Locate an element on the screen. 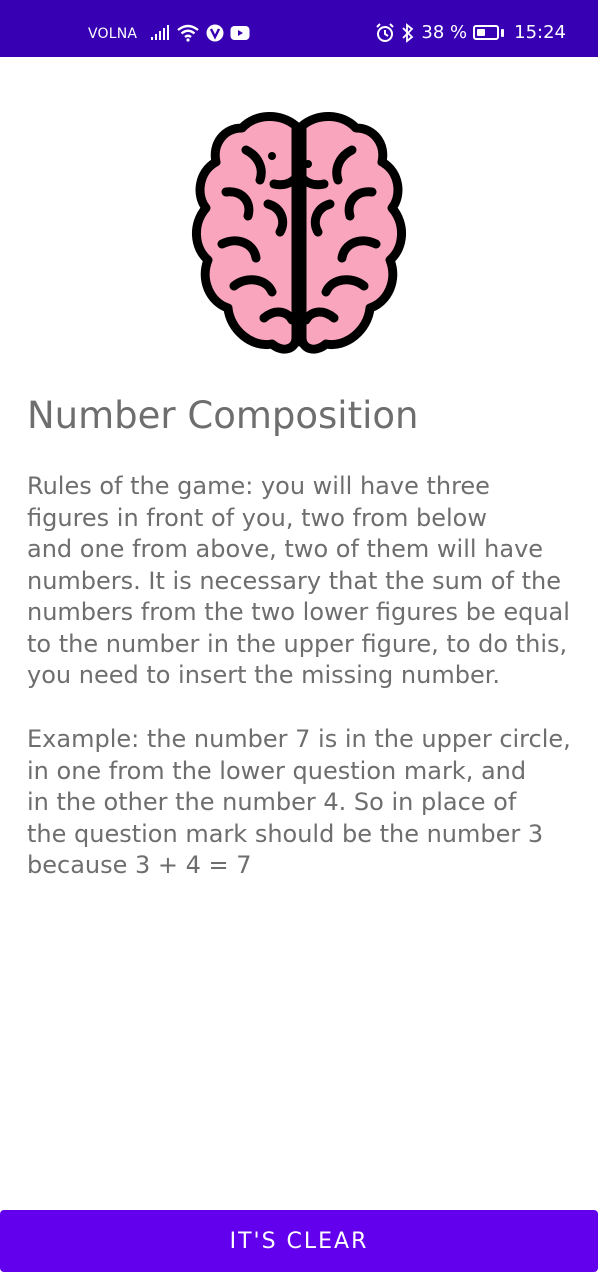 This screenshot has height=1280, width=598. status-icons-right: 38 % 15:24 is located at coordinates (470, 32).